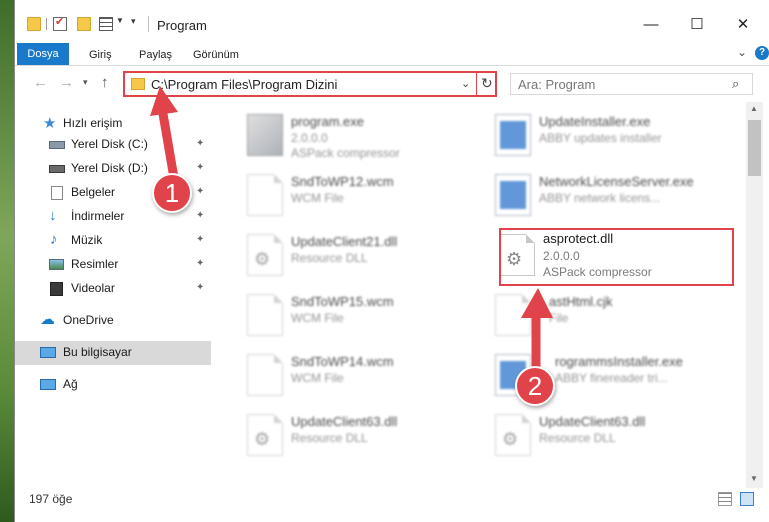 The width and height of the screenshot is (769, 522). I want to click on help-icon: ?, so click(762, 53).